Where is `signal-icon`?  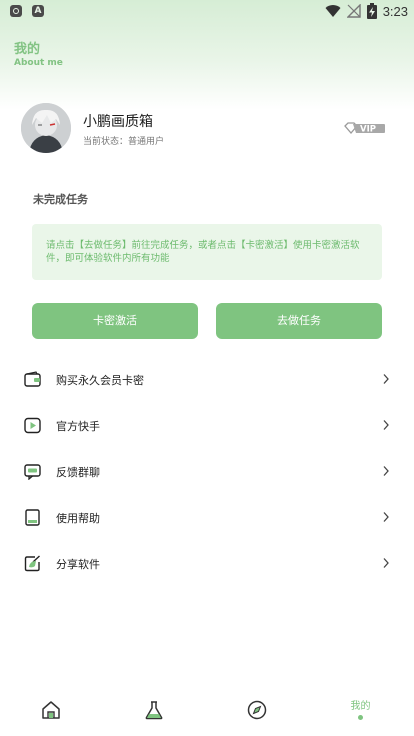
signal-icon is located at coordinates (353, 11).